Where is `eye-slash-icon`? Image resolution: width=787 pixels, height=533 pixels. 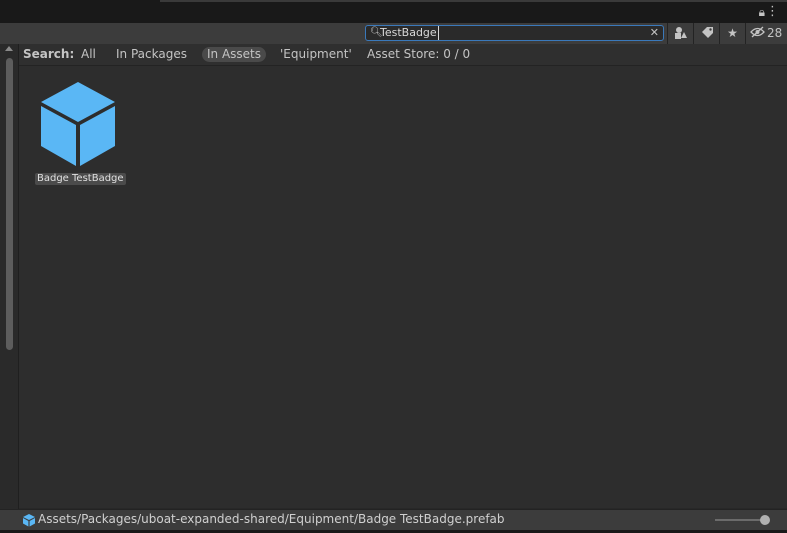
eye-slash-icon is located at coordinates (757, 32).